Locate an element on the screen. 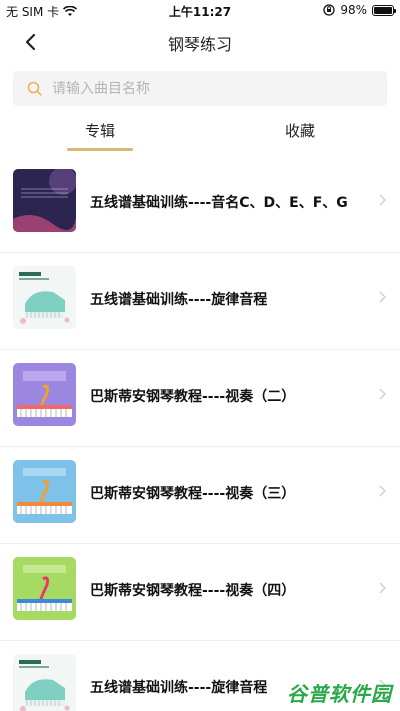  page-title: 钢琴练习 is located at coordinates (199, 44).